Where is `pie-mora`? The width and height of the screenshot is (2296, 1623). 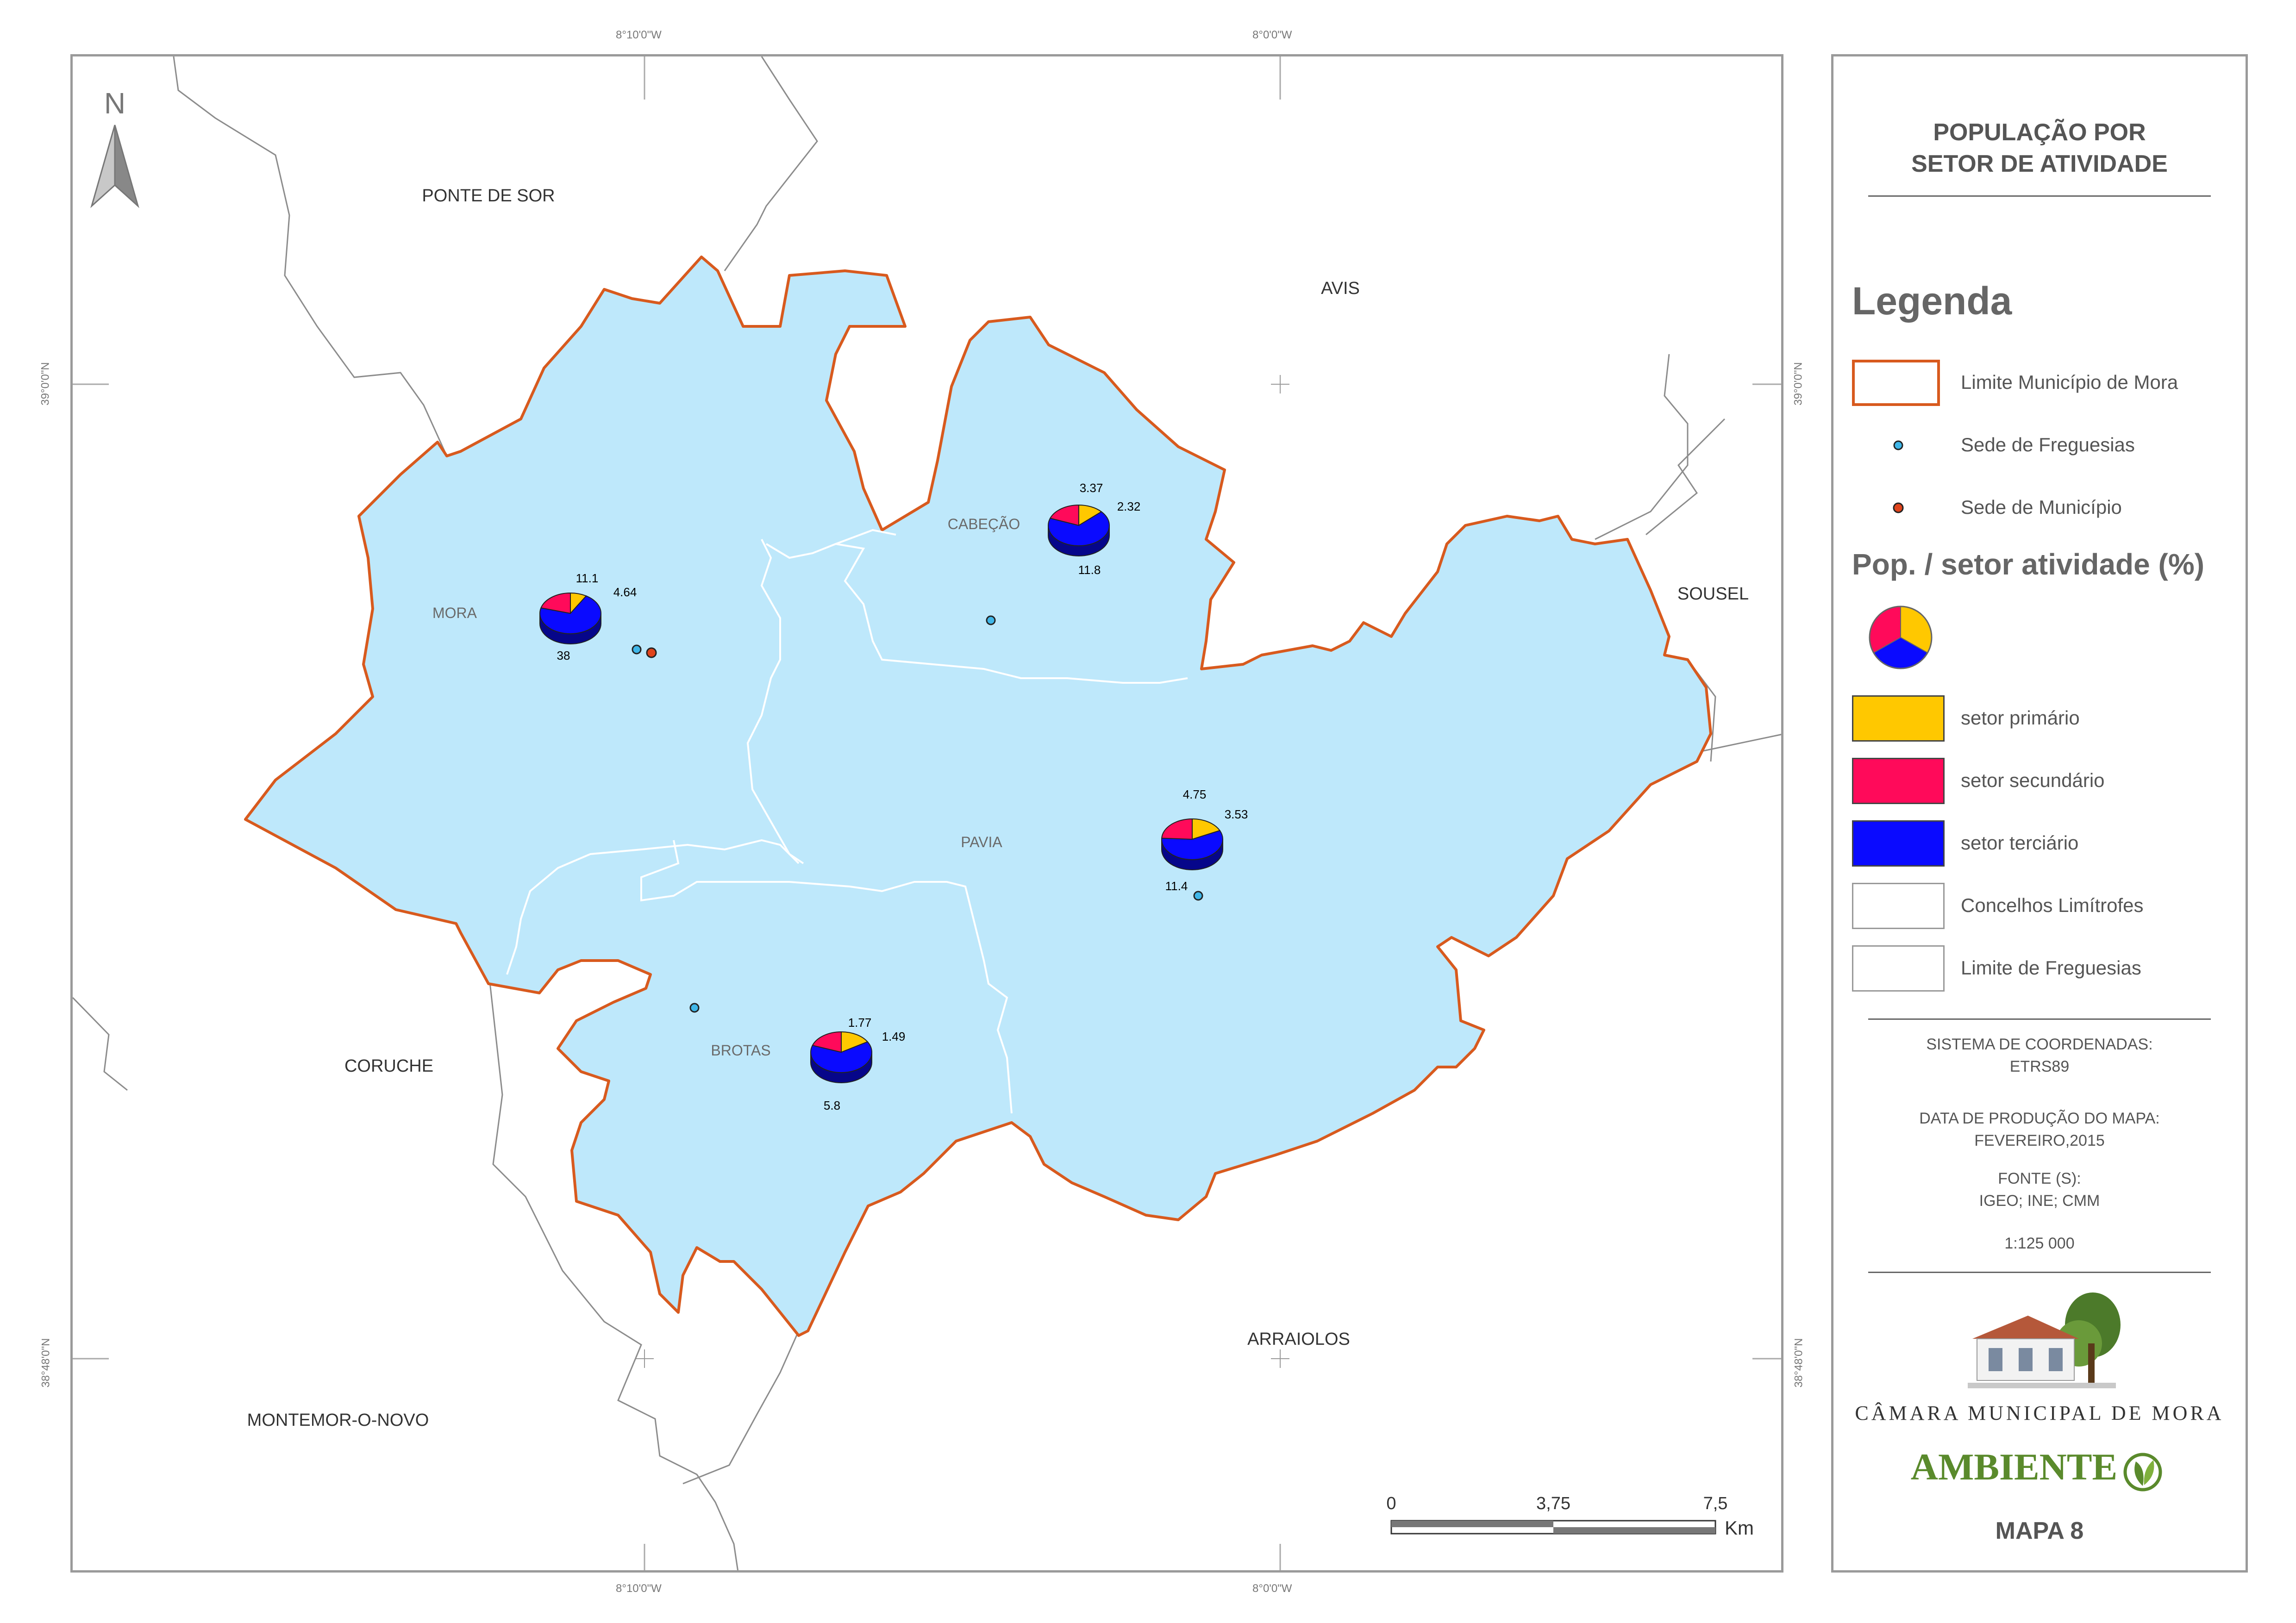 pie-mora is located at coordinates (570, 618).